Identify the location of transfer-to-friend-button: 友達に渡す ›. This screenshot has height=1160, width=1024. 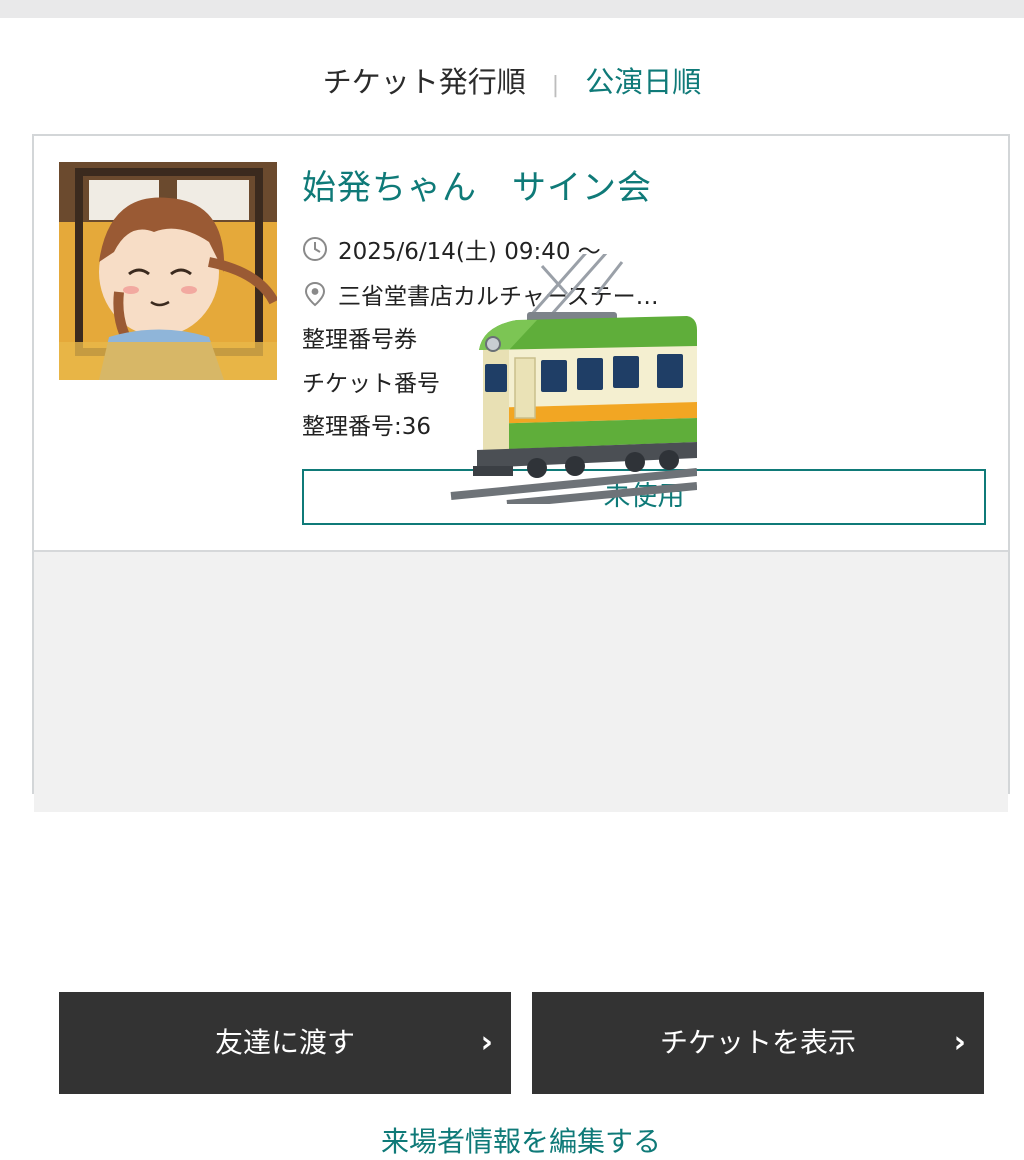
(285, 1043).